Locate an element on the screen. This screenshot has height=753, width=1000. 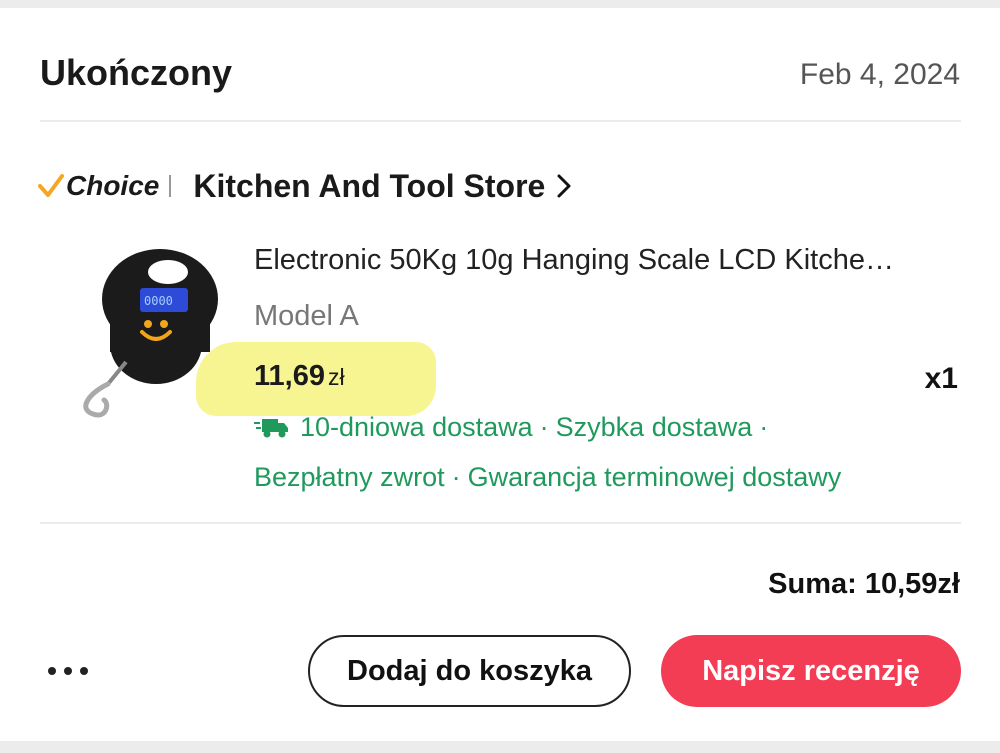
delivery-guarantee: Gwarancja terminowej dostawy is located at coordinates (654, 477).